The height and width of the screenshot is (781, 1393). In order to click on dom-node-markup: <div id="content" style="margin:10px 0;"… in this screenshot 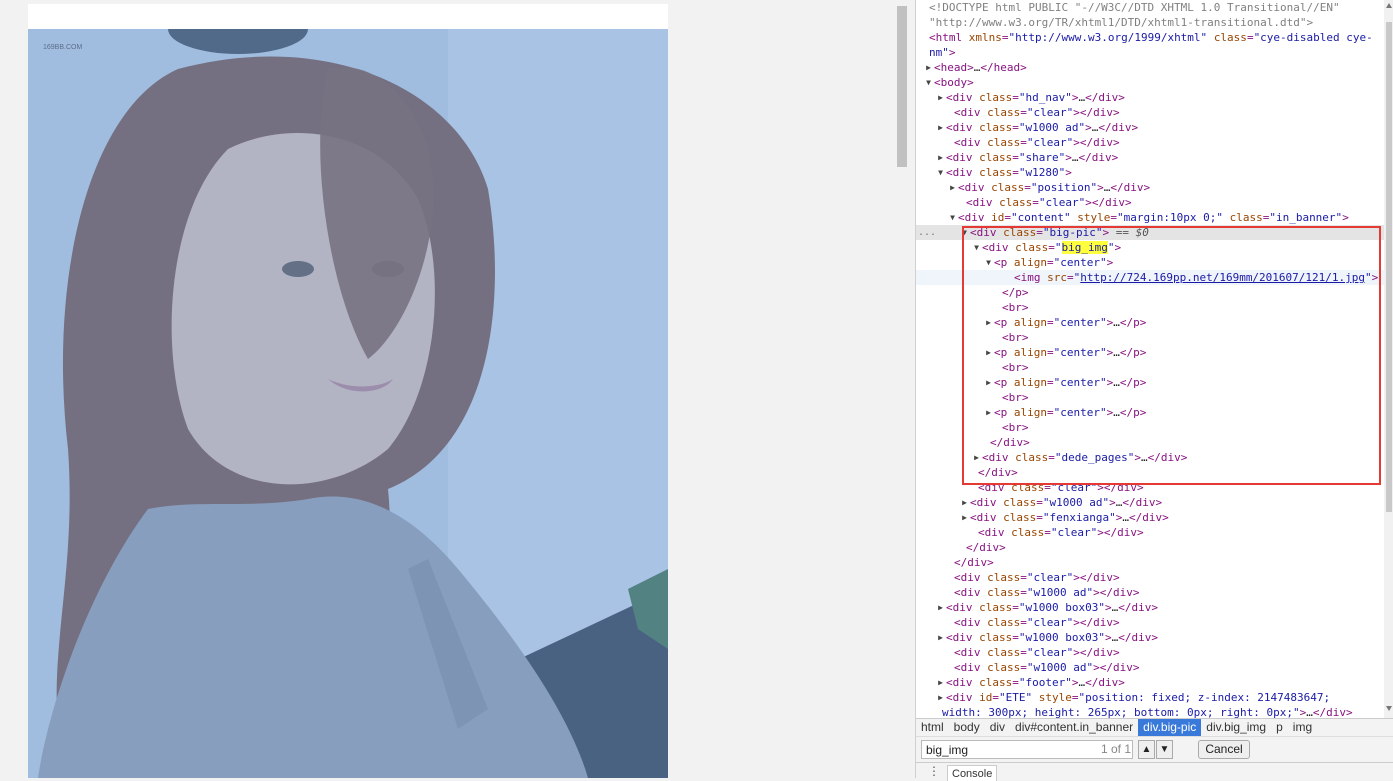, I will do `click(1153, 217)`.